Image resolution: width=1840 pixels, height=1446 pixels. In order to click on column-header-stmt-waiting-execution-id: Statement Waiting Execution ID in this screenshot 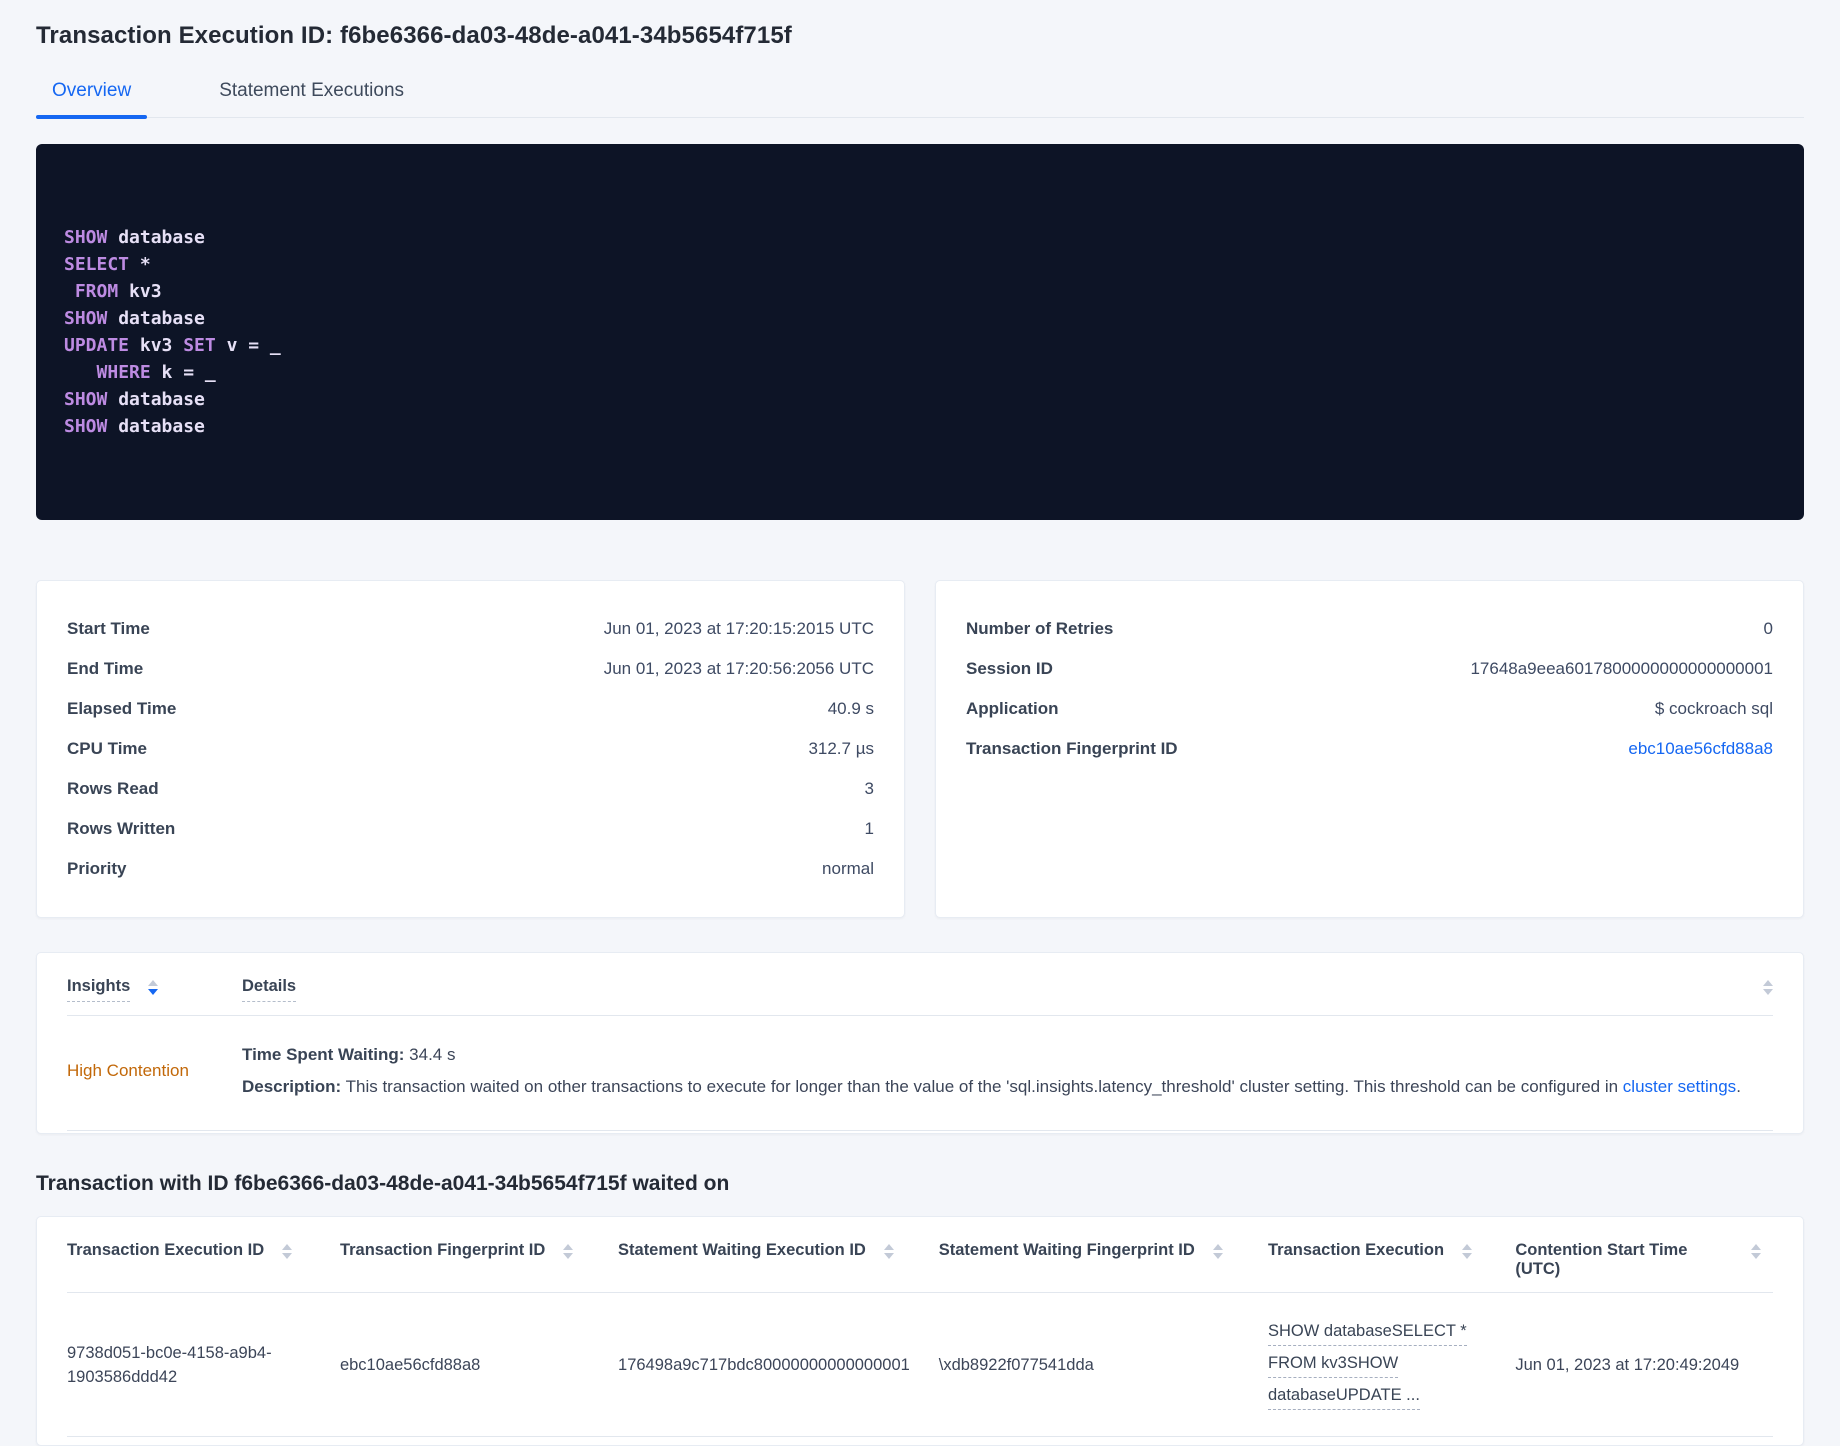, I will do `click(778, 1250)`.